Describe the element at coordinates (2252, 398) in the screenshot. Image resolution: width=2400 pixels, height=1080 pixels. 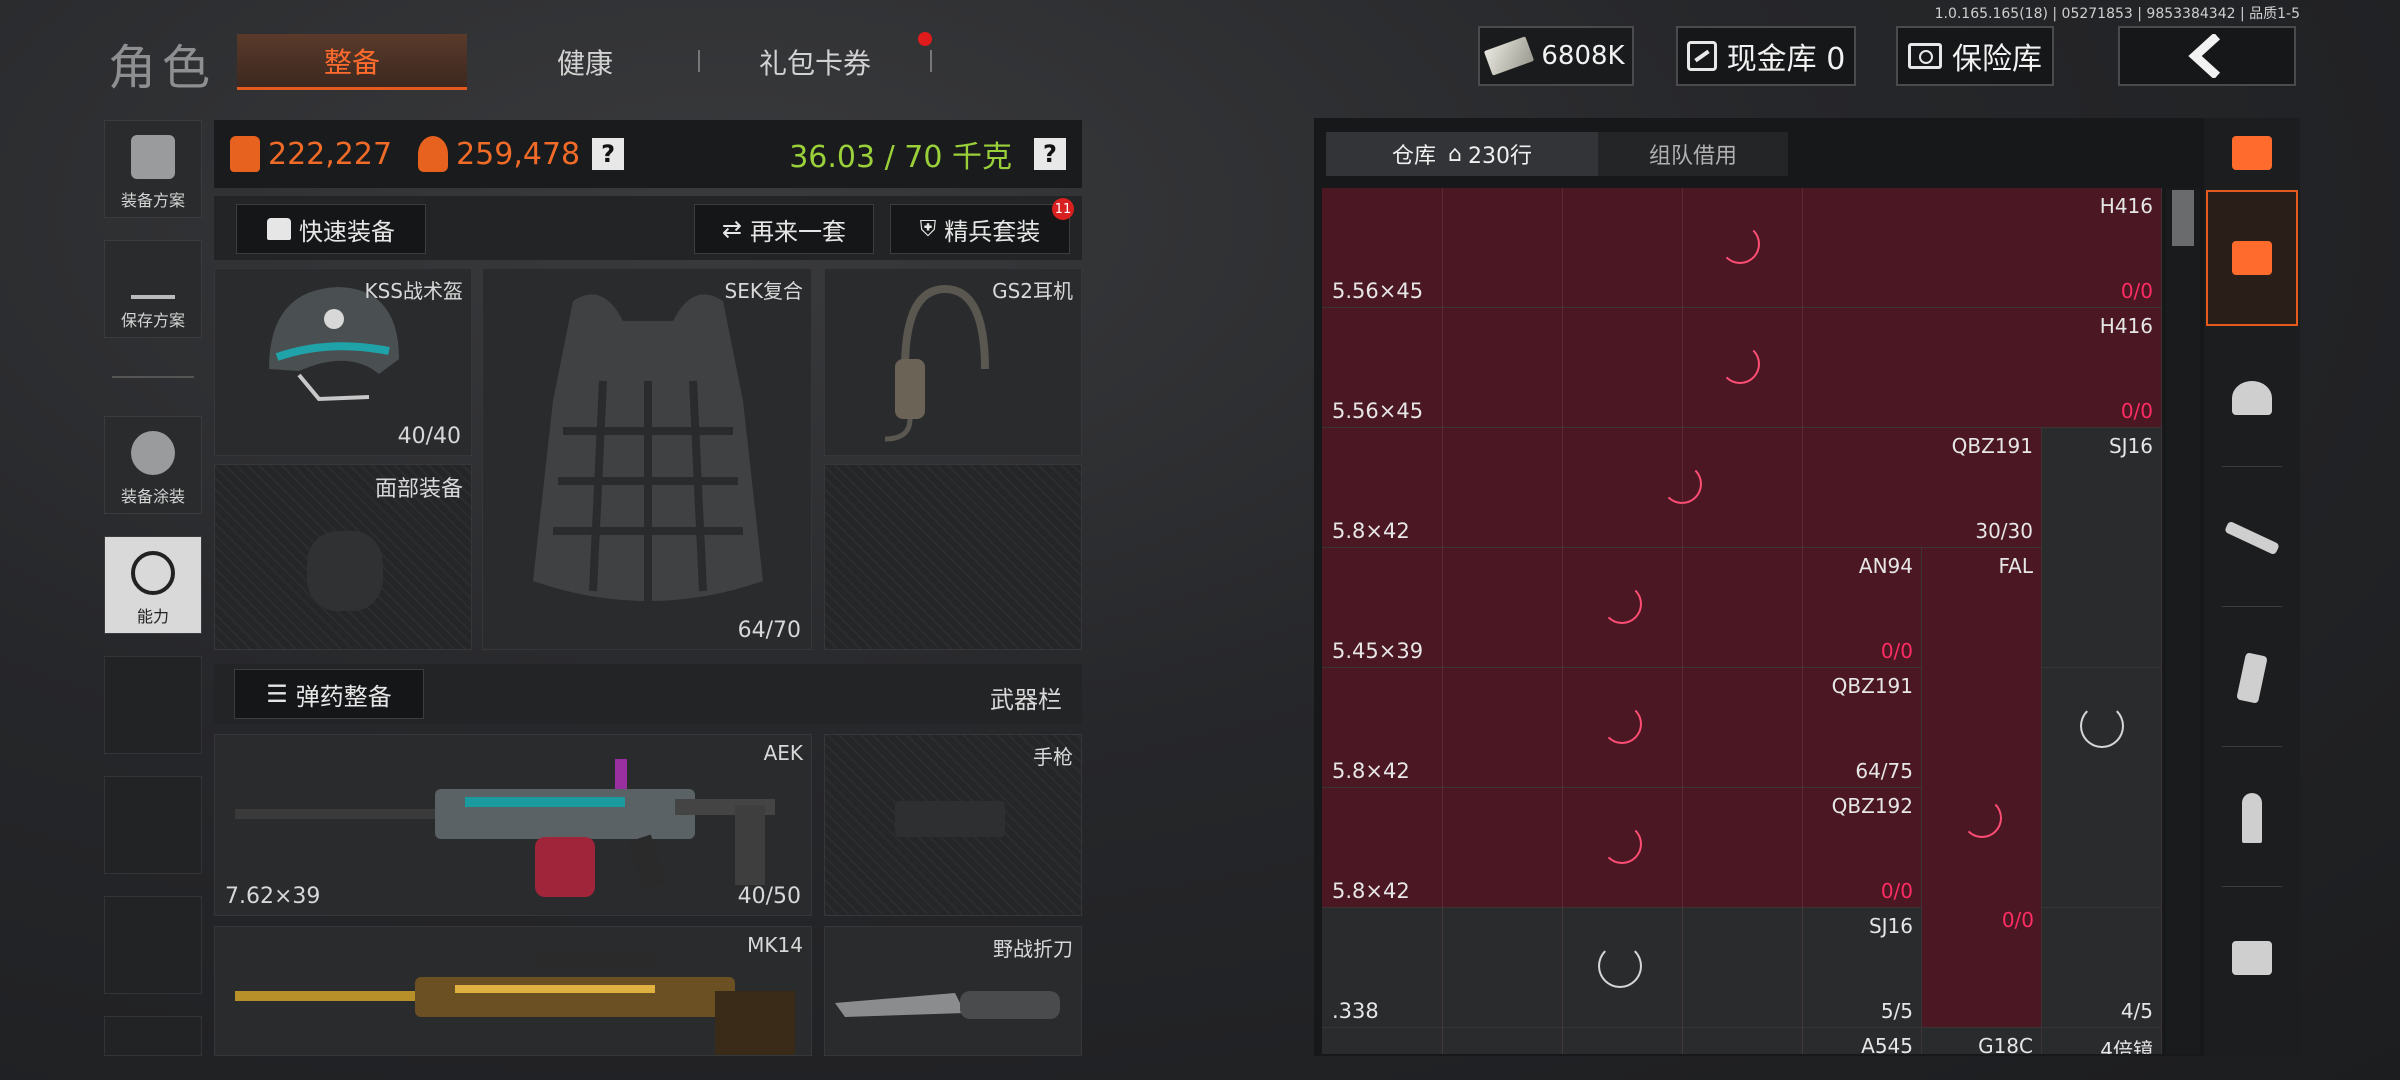
I see `category-helmet` at that location.